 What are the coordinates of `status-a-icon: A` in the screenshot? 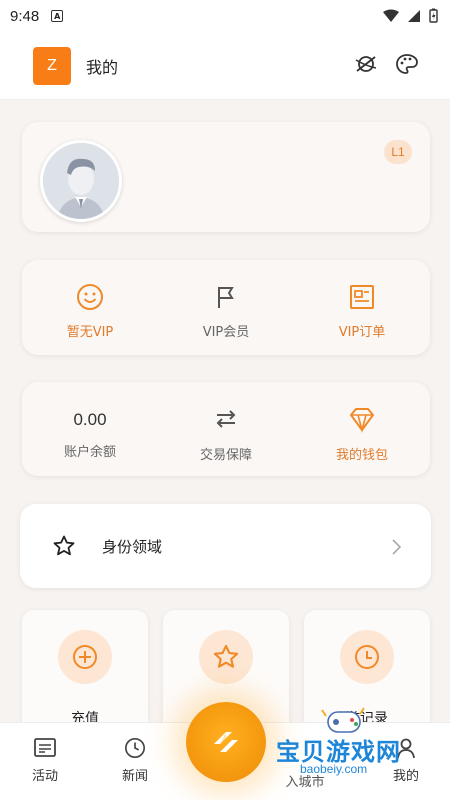 It's located at (57, 16).